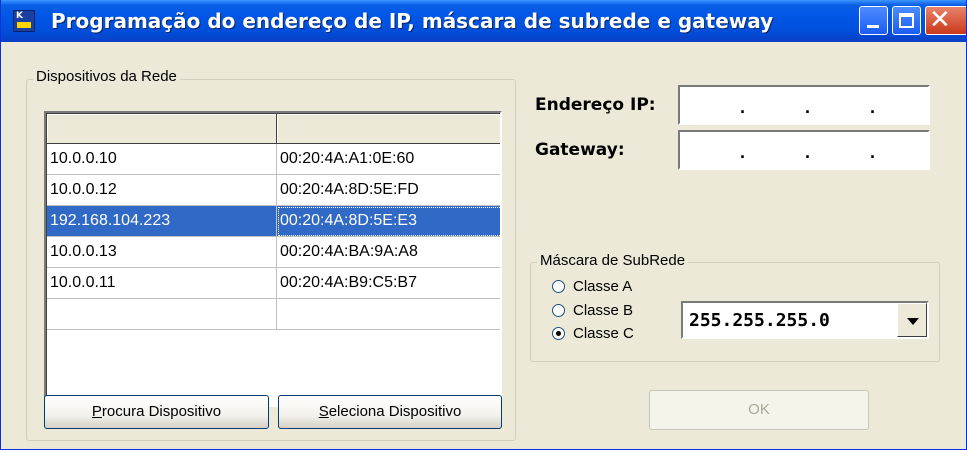 The width and height of the screenshot is (967, 450). What do you see at coordinates (603, 310) in the screenshot?
I see `radio-label: Classe B` at bounding box center [603, 310].